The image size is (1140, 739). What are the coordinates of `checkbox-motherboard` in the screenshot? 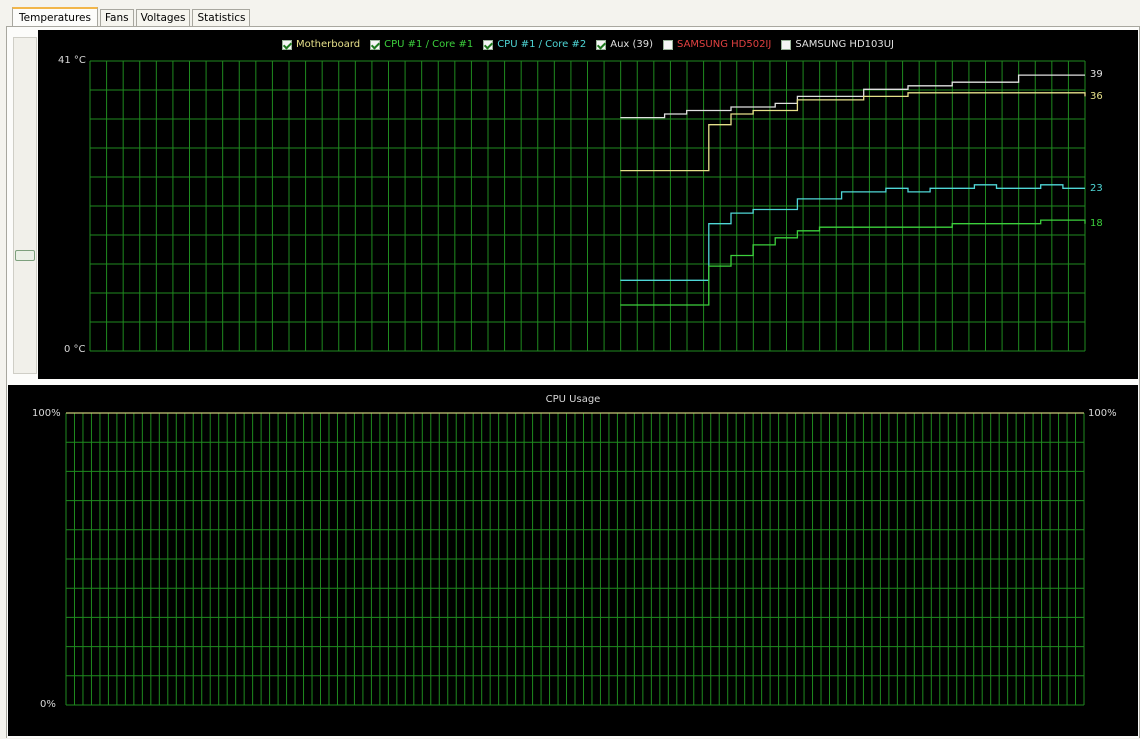 It's located at (286, 44).